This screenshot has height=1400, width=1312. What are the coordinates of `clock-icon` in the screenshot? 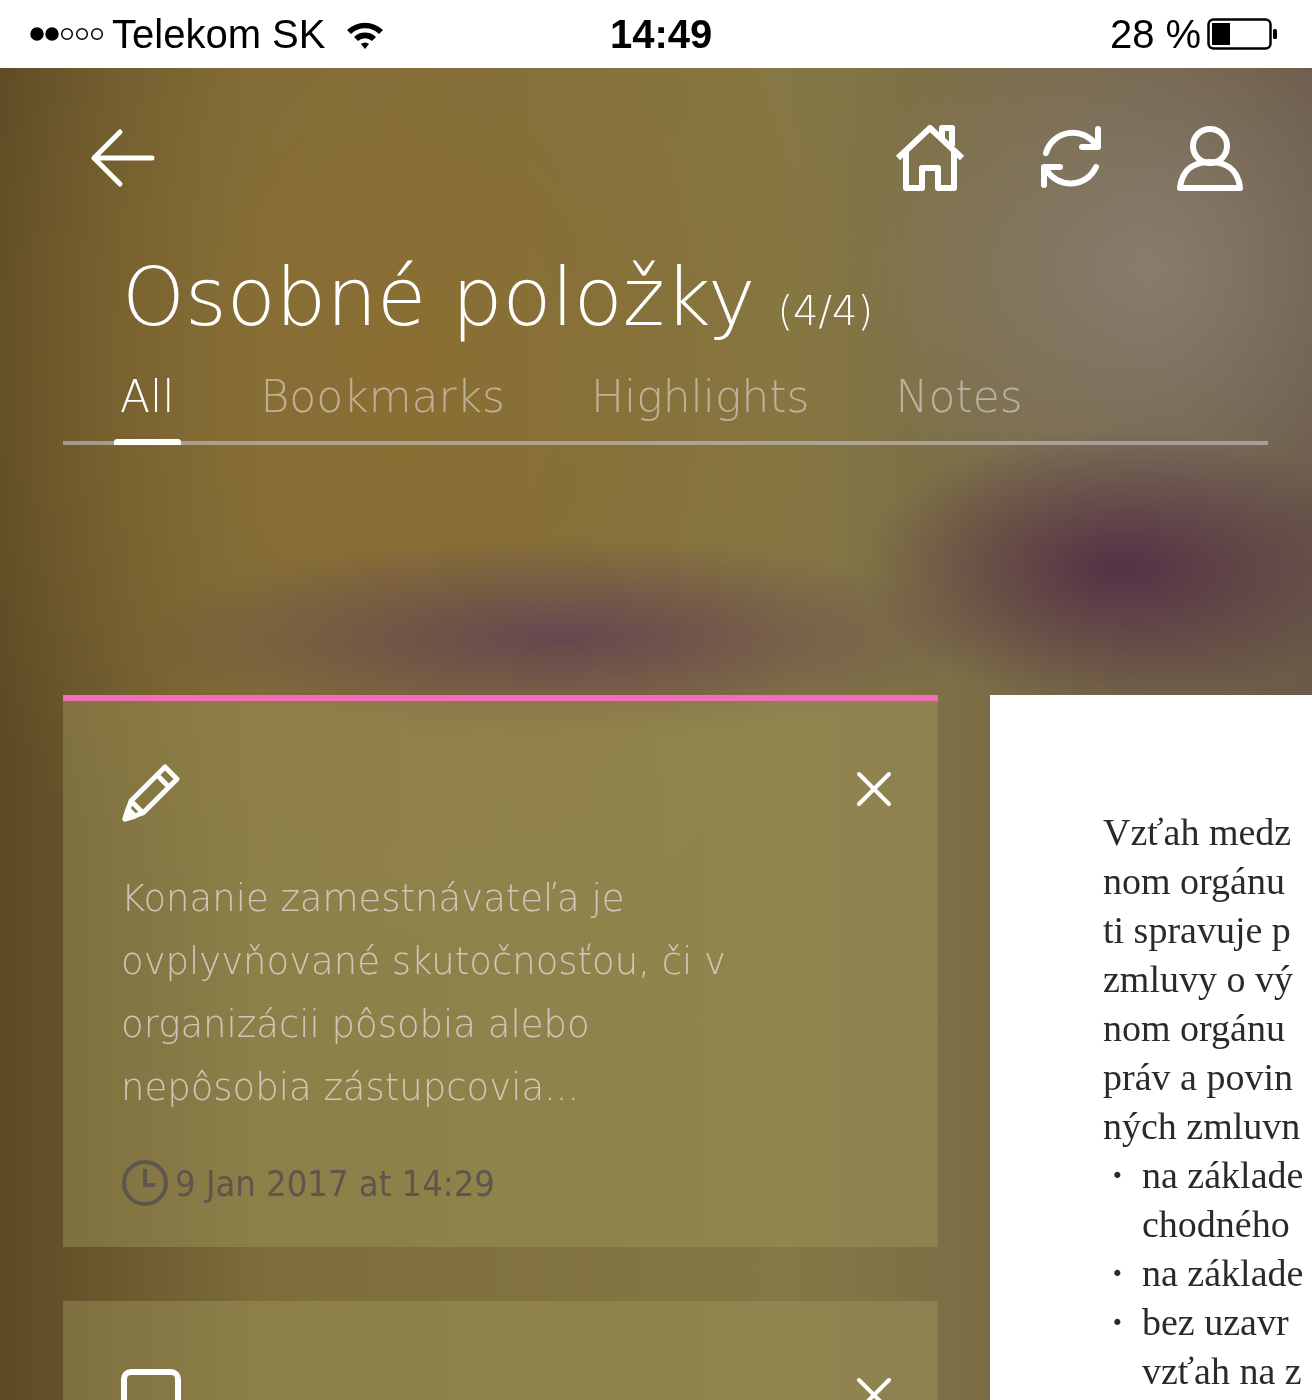 It's located at (145, 1183).